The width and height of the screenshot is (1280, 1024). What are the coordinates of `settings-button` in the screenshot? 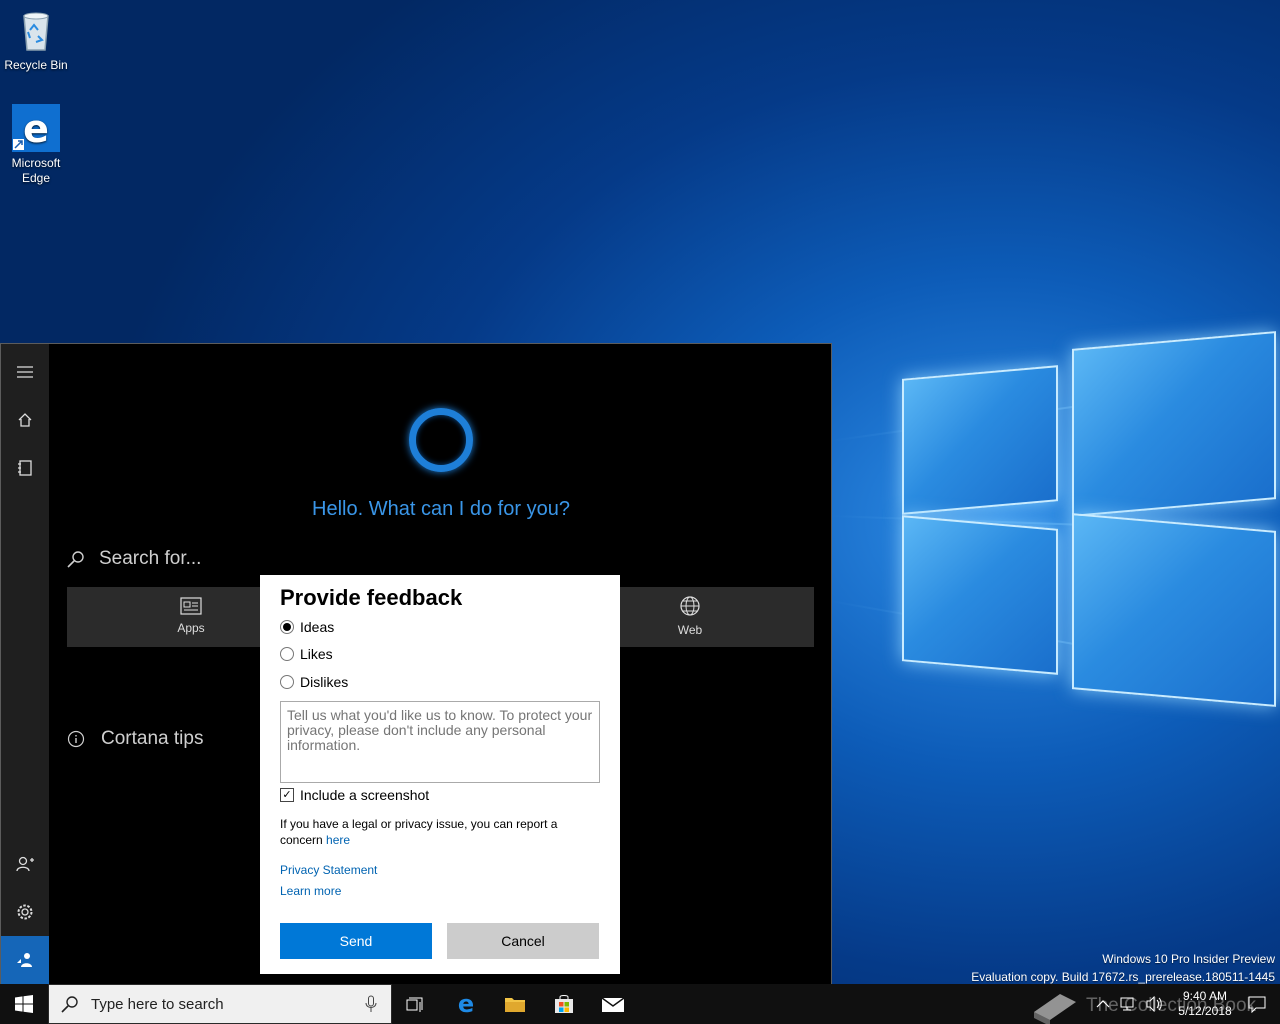 It's located at (25, 912).